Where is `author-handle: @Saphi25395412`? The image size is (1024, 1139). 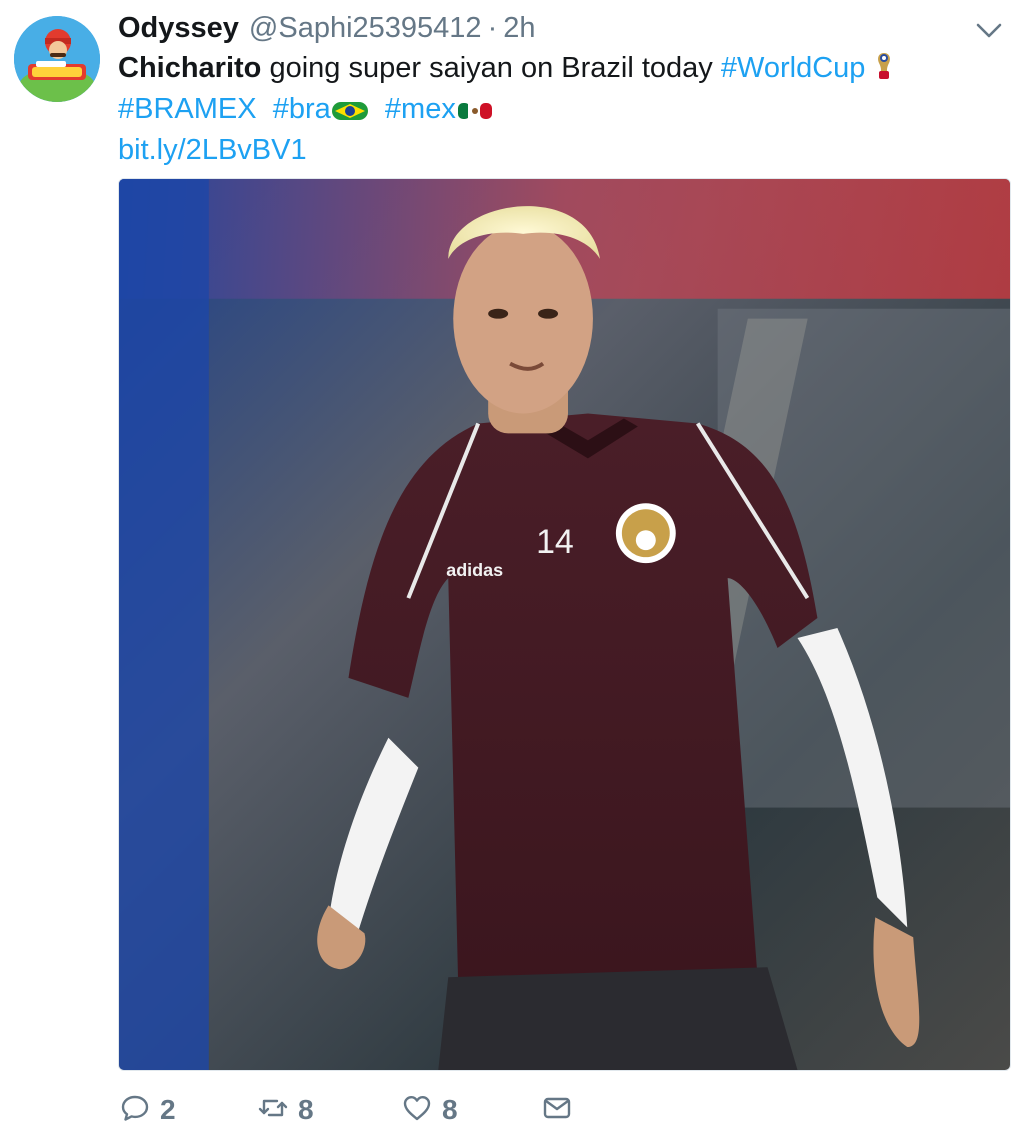
author-handle: @Saphi25395412 is located at coordinates (365, 28).